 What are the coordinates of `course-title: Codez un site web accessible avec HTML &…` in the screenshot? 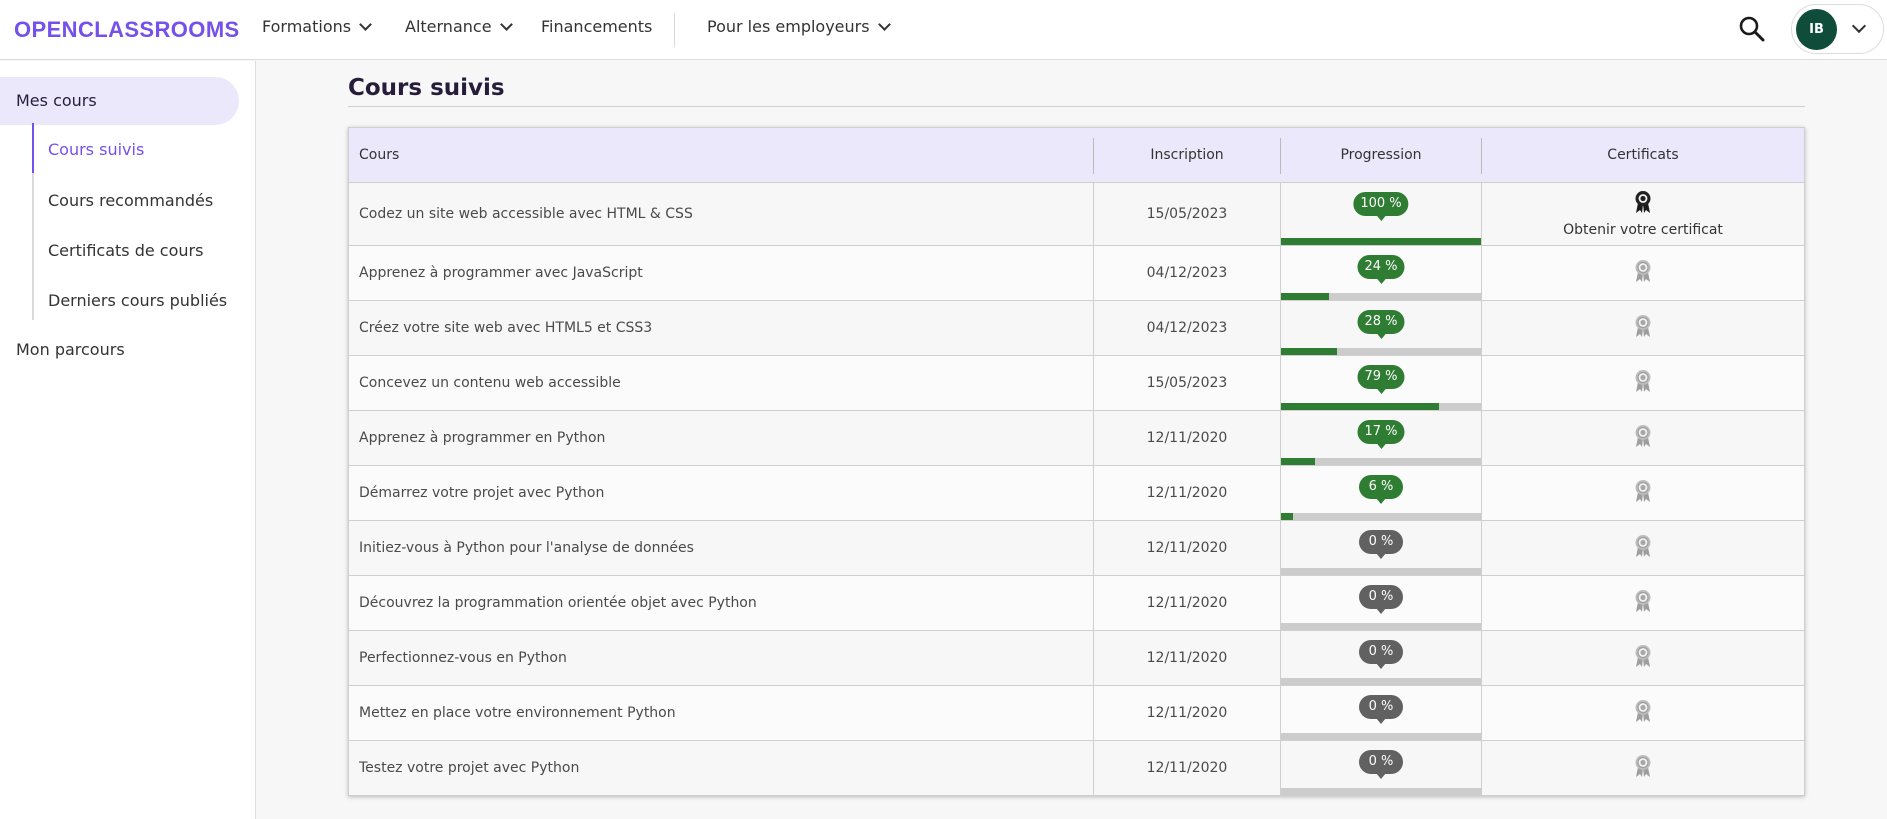 It's located at (721, 214).